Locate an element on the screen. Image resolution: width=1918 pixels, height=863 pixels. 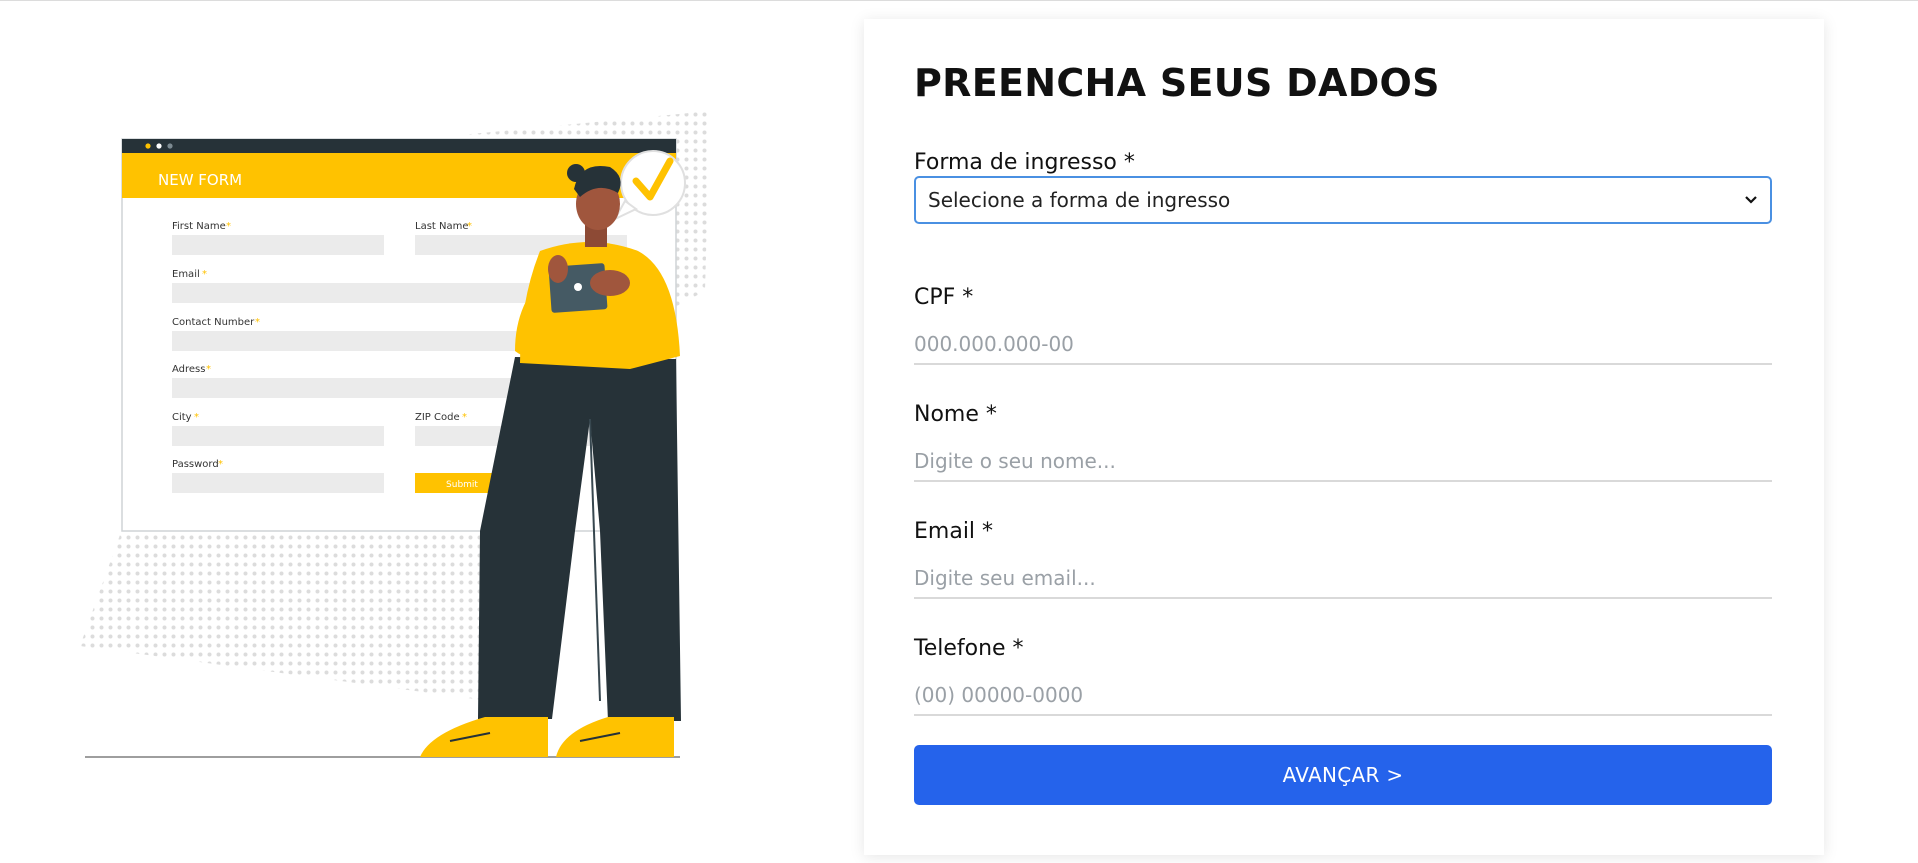
ingresso-select: Selecione a forma de ingresso is located at coordinates (1343, 200).